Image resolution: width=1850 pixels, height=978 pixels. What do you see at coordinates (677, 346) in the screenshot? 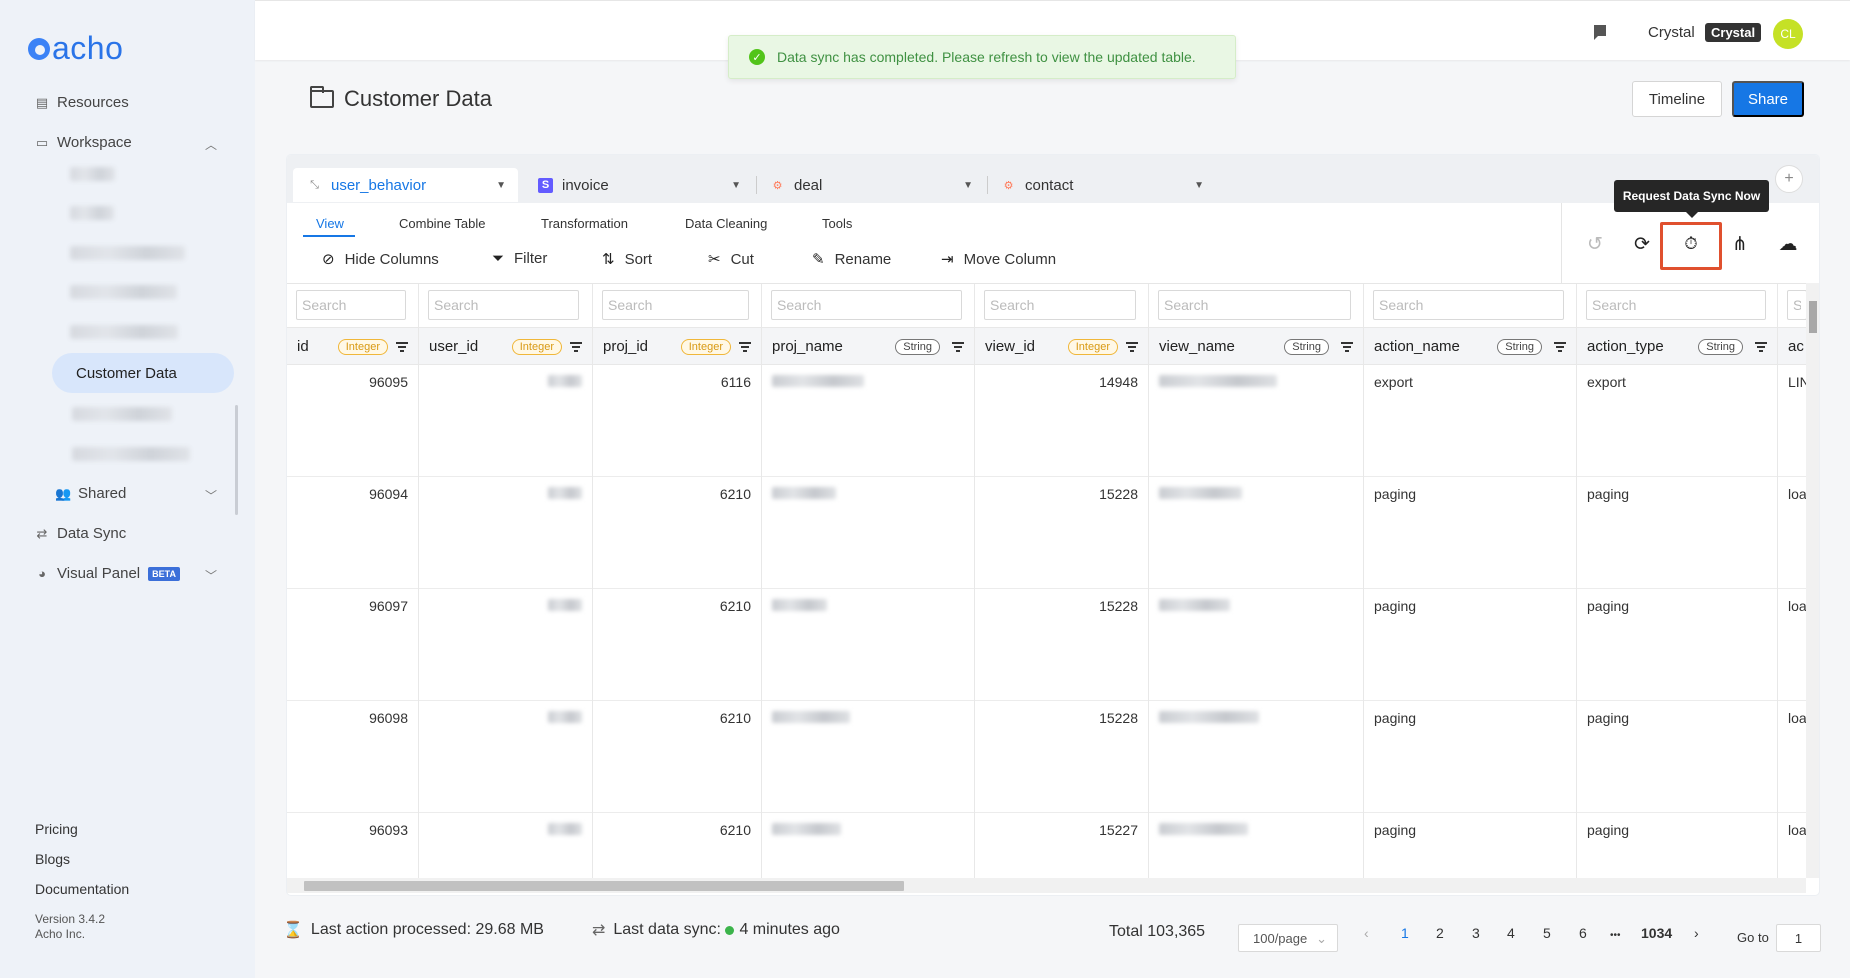
I see `column-header: proj_id Integer` at bounding box center [677, 346].